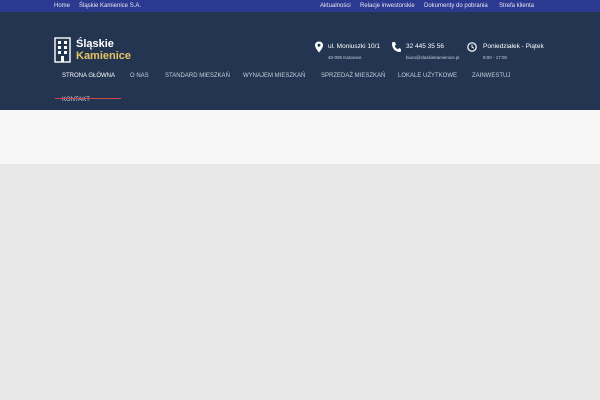 The height and width of the screenshot is (400, 600). What do you see at coordinates (95, 44) in the screenshot?
I see `logo-text-line1: Śląskie` at bounding box center [95, 44].